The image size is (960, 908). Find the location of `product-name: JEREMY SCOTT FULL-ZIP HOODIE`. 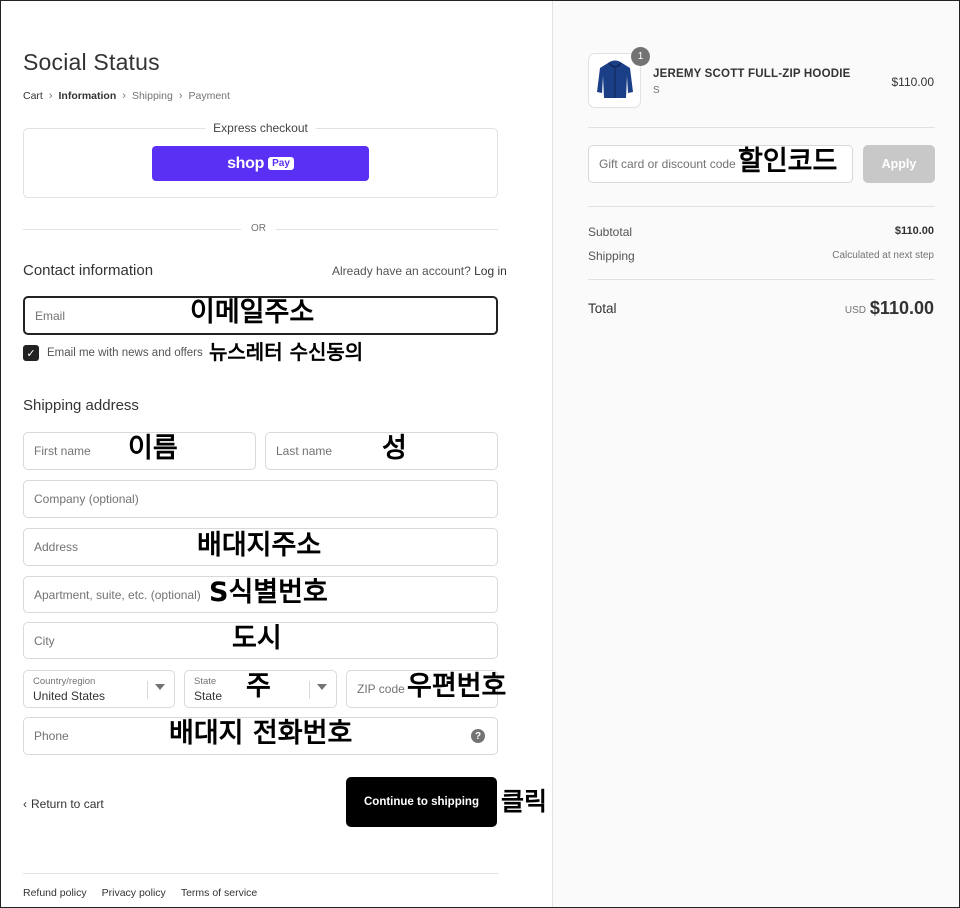

product-name: JEREMY SCOTT FULL-ZIP HOODIE is located at coordinates (752, 74).